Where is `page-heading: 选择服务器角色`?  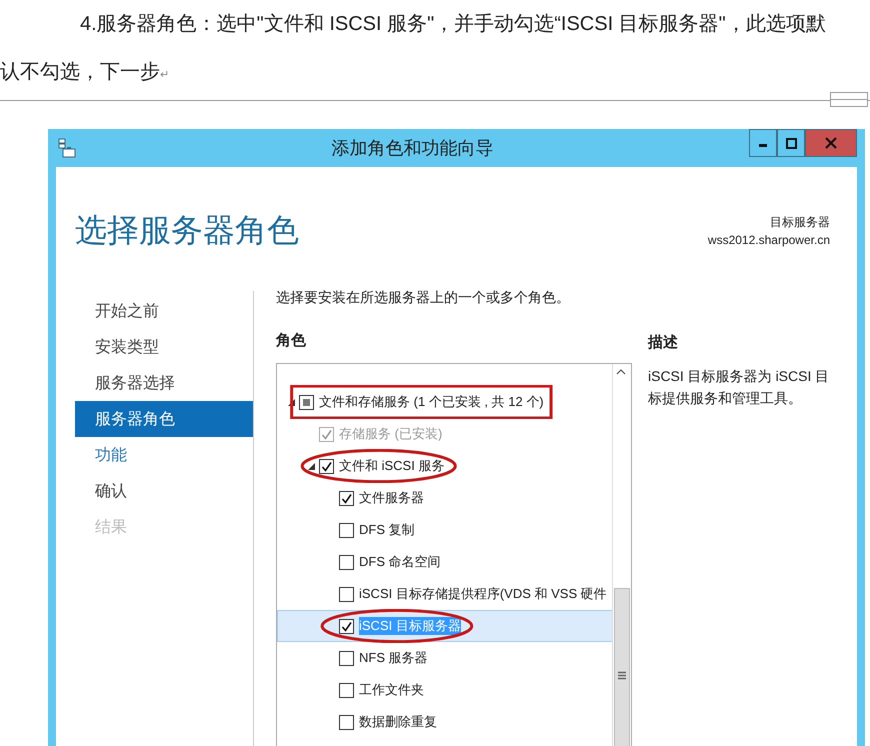 page-heading: 选择服务器角色 is located at coordinates (187, 230).